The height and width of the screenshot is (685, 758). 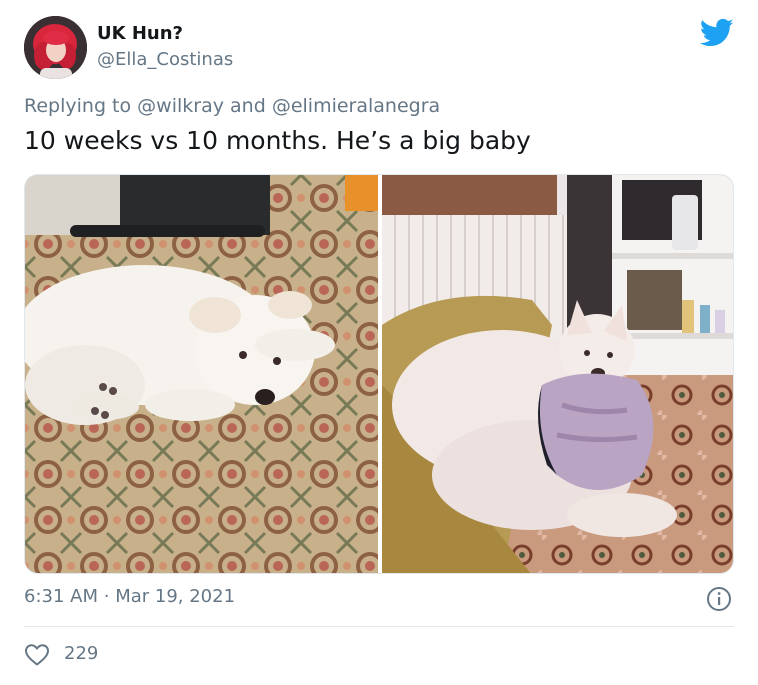 What do you see at coordinates (356, 106) in the screenshot?
I see `mention-link-elimieralanegra: @elimieralanegra` at bounding box center [356, 106].